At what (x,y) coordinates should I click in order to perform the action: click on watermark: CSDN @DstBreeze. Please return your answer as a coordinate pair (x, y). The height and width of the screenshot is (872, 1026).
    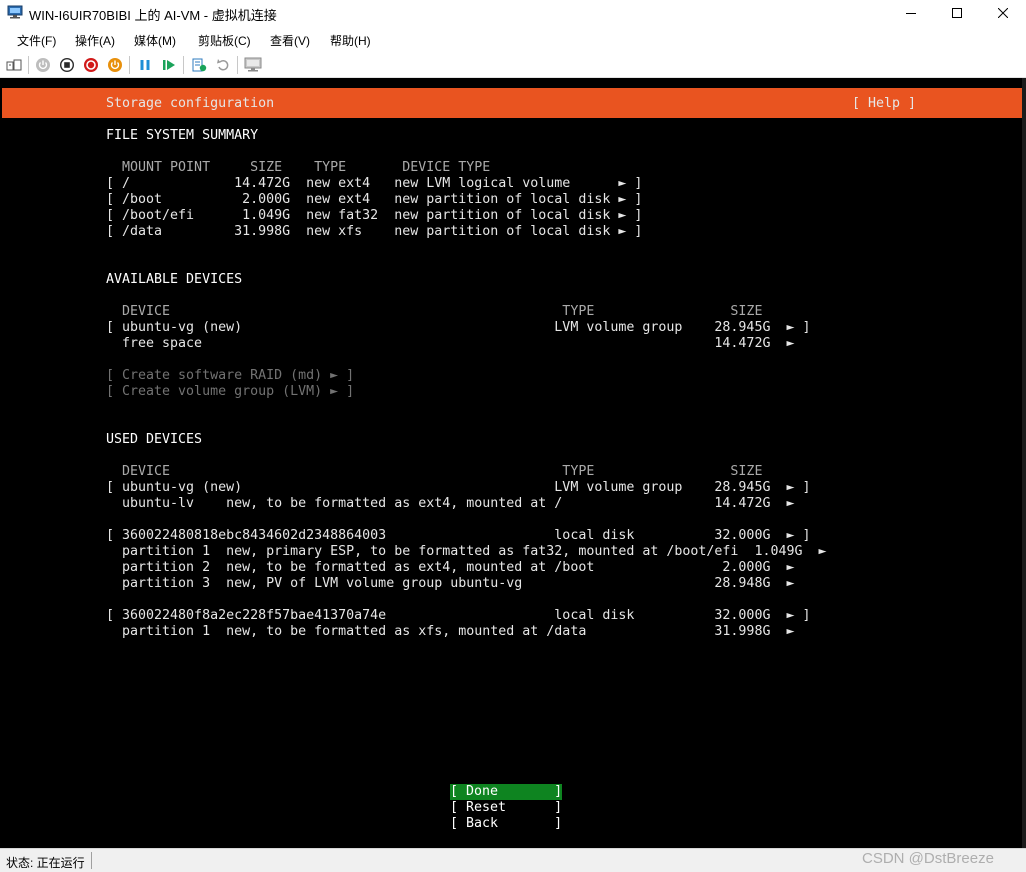
    Looking at the image, I should click on (928, 858).